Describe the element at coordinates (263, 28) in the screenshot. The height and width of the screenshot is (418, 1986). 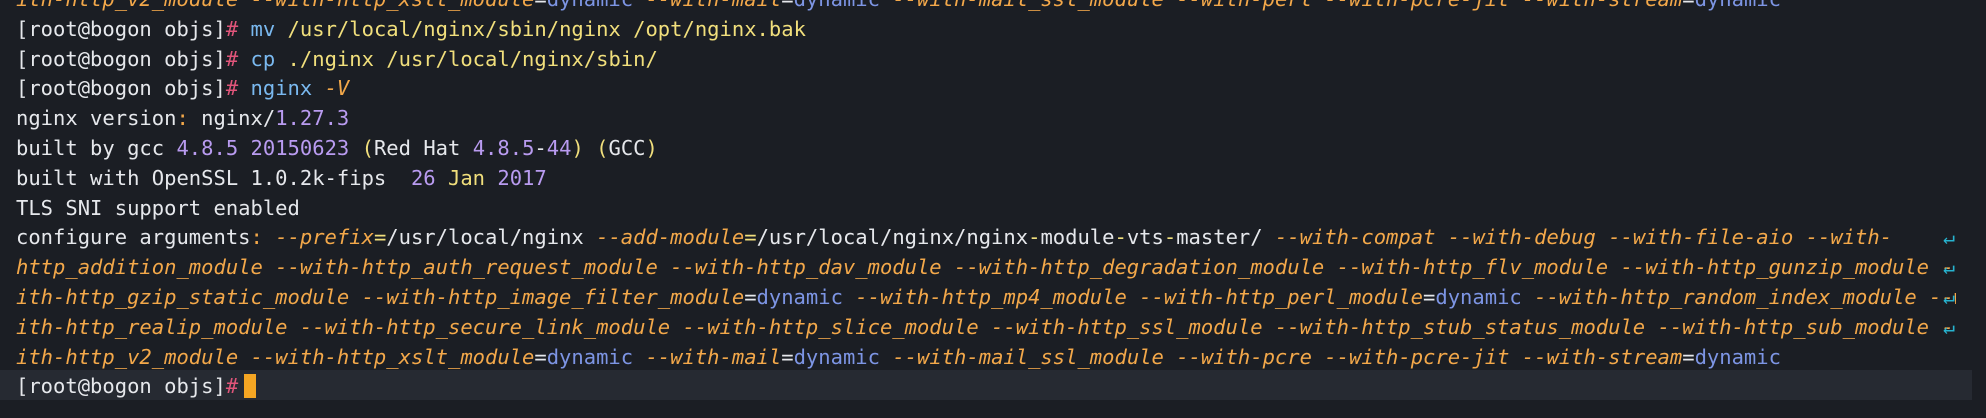
I see `command-name: mv` at that location.